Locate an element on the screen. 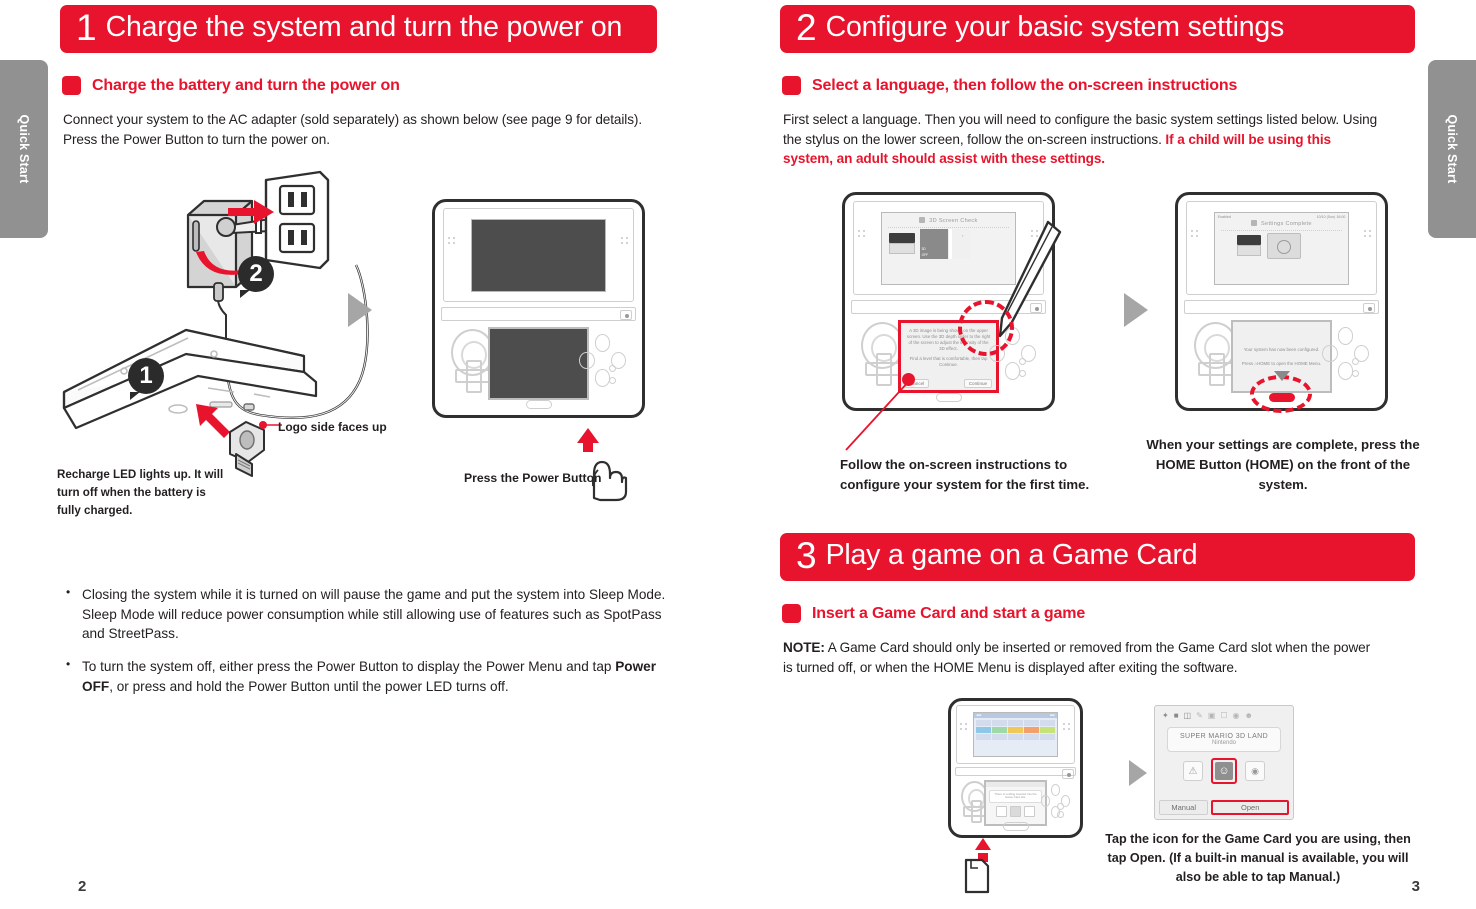 Image resolution: width=1476 pixels, height=909 pixels. subheading-charge-battery: Charge the battery and turn the power on is located at coordinates (231, 85).